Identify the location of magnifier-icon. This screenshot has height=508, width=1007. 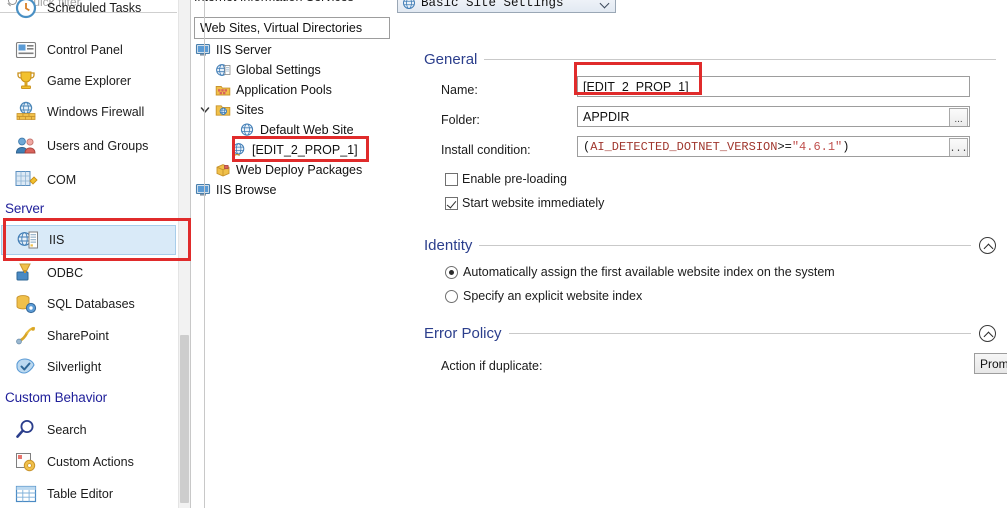
(26, 430).